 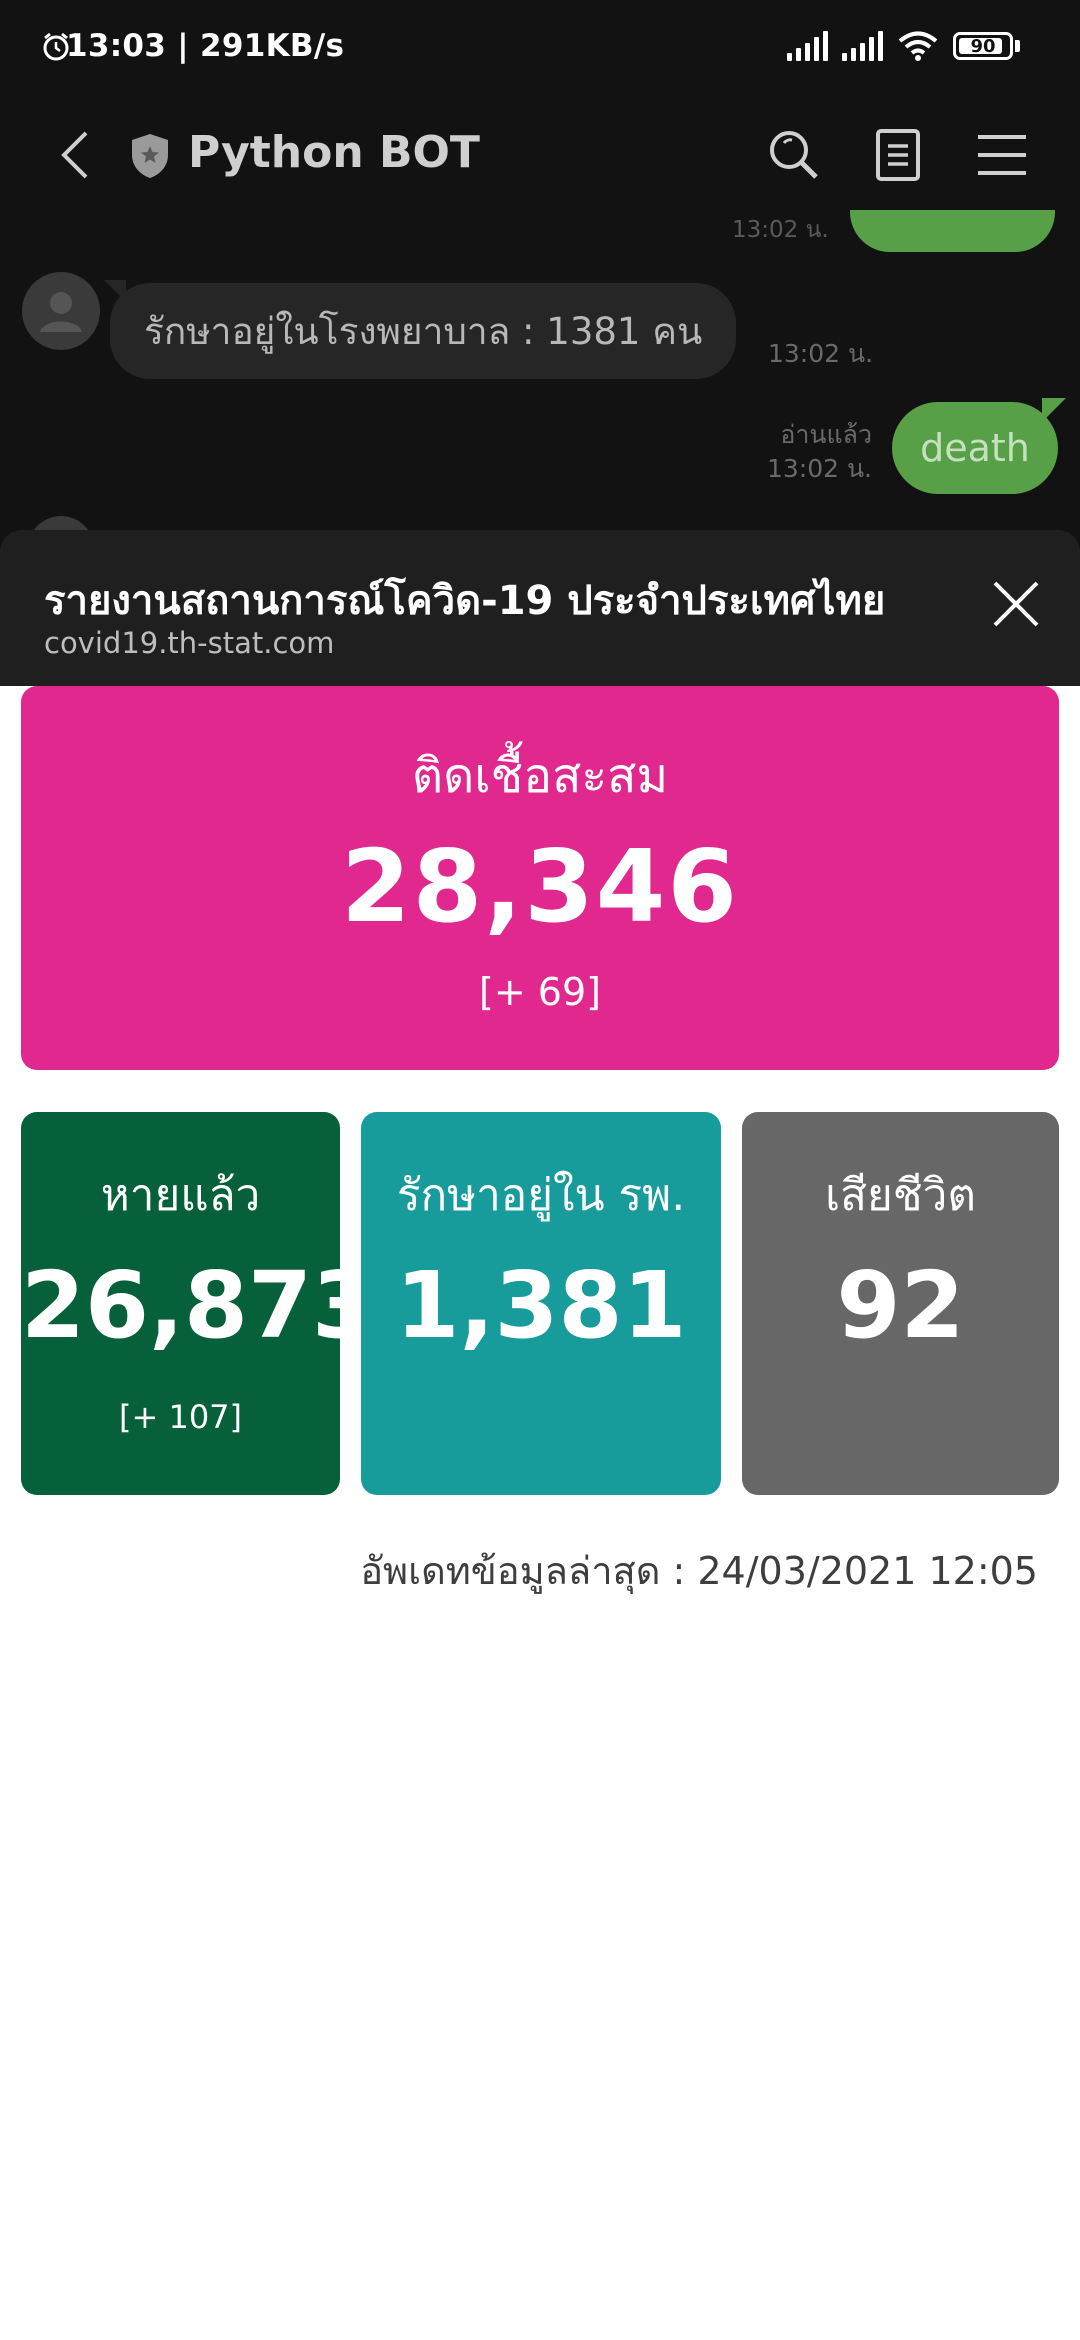 What do you see at coordinates (975, 448) in the screenshot?
I see `outgoing-message: death` at bounding box center [975, 448].